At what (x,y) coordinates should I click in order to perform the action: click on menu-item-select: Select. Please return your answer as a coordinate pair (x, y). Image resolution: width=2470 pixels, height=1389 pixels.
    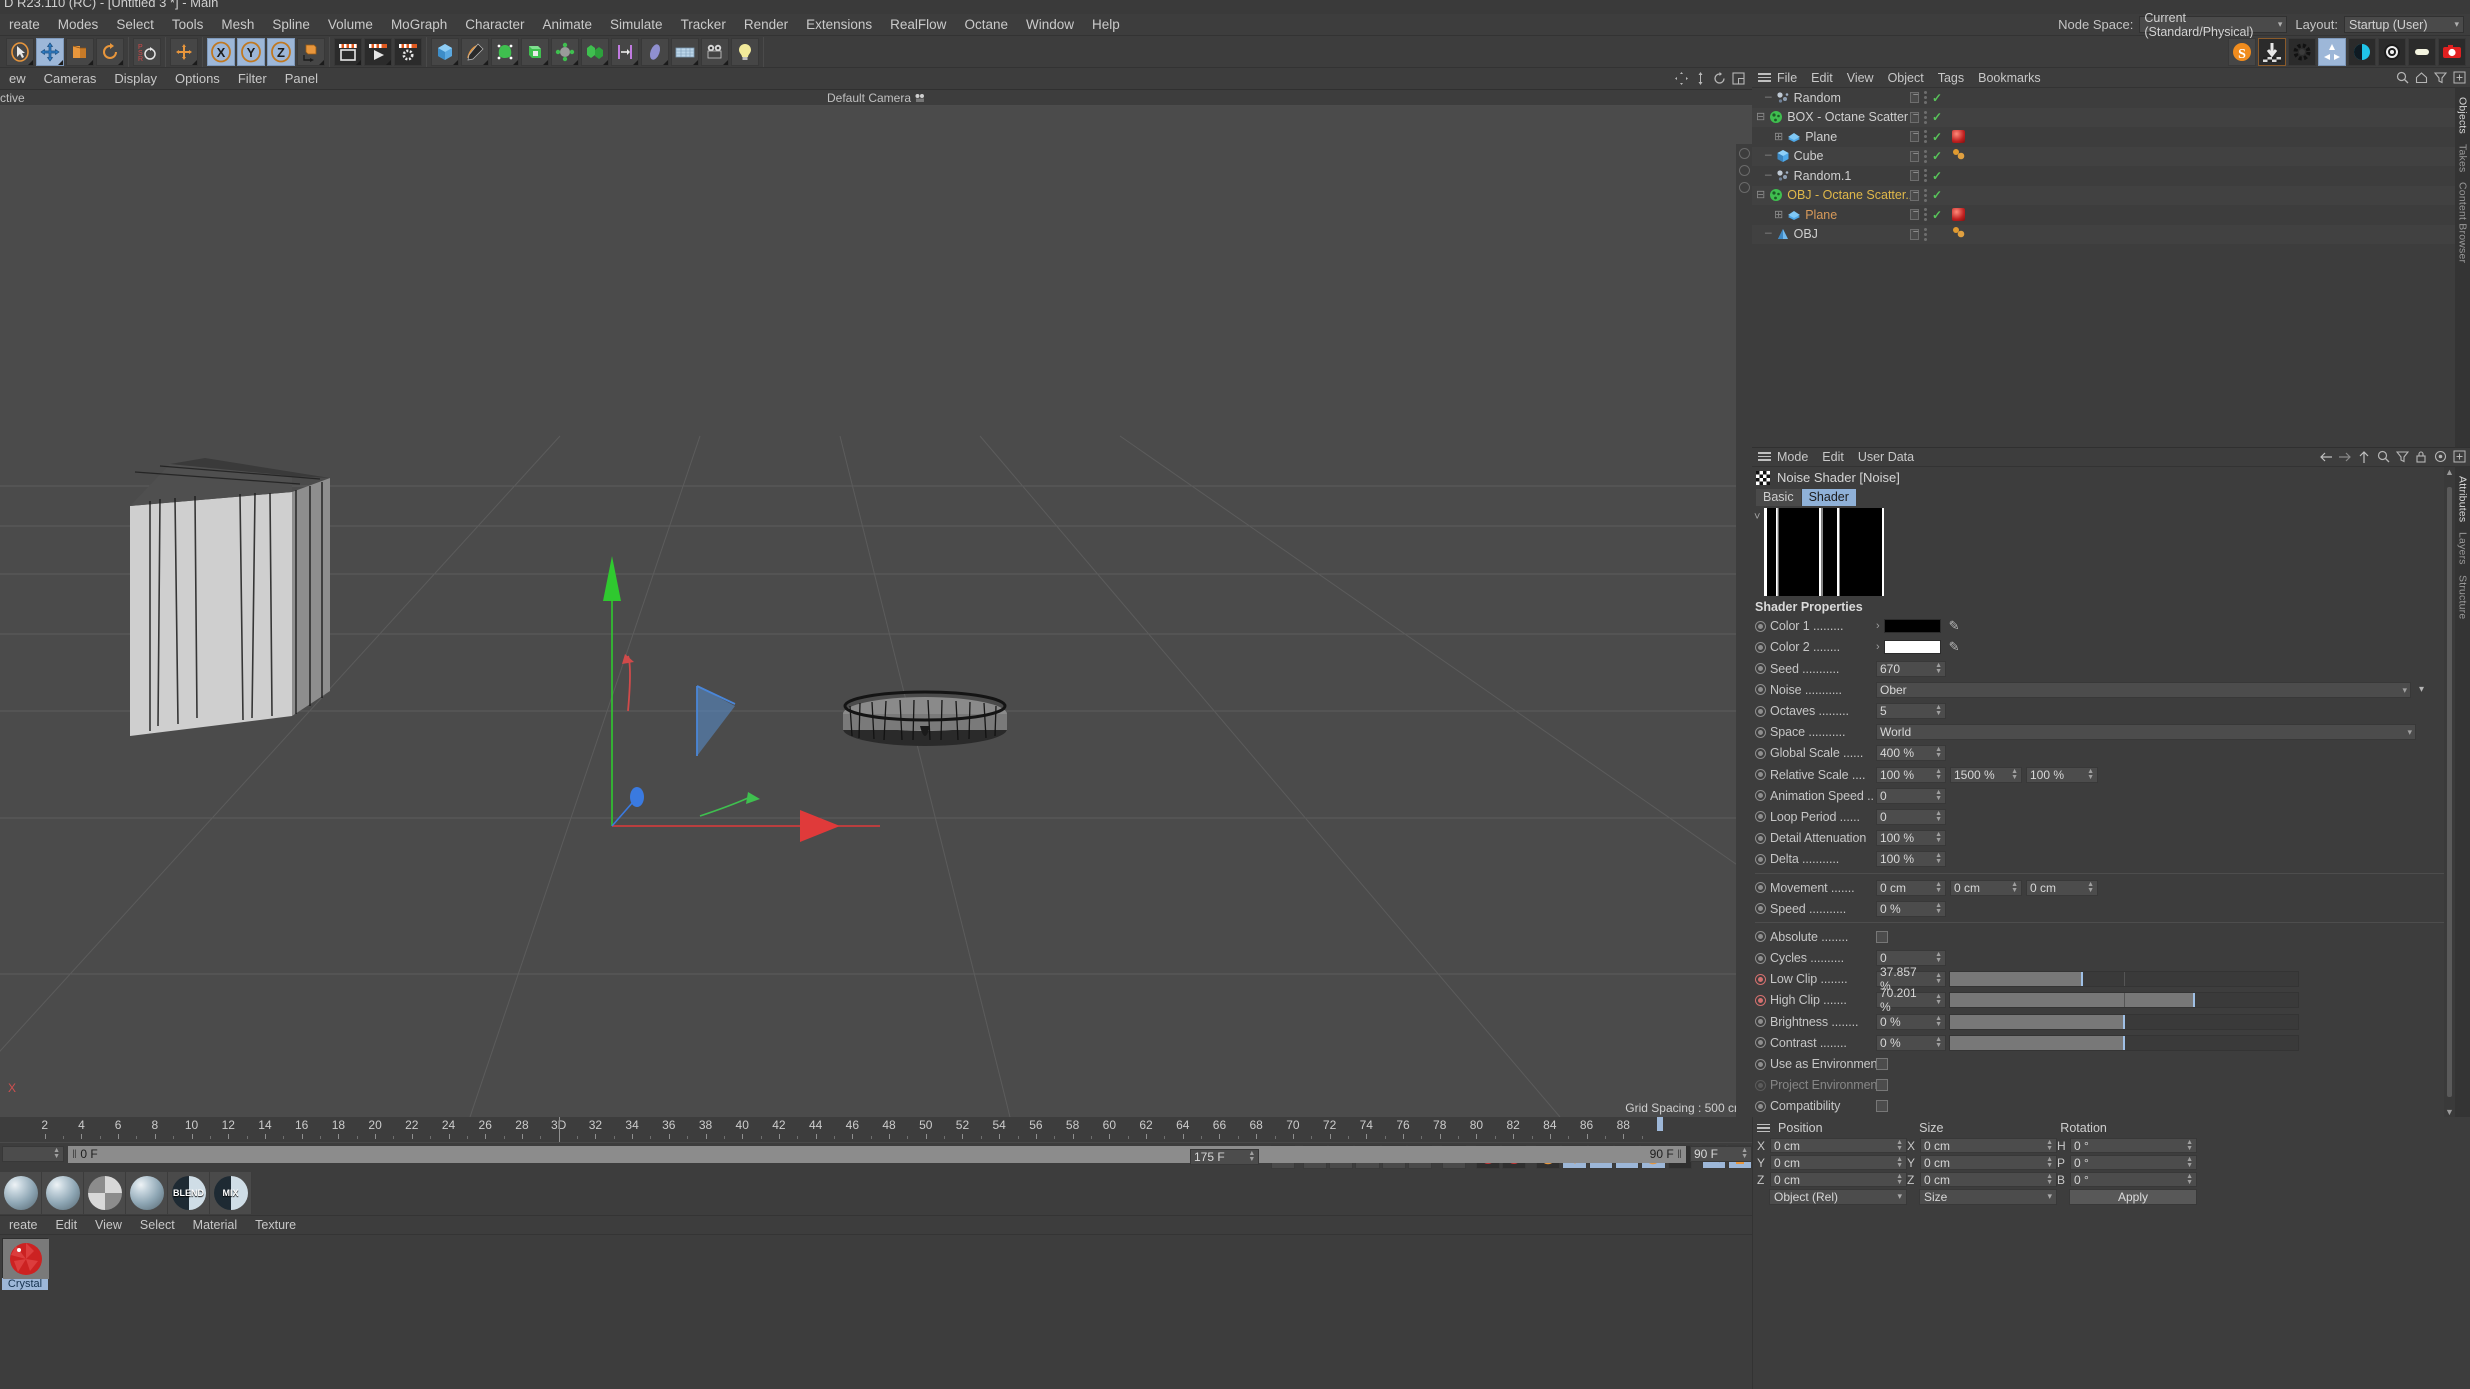
    Looking at the image, I should click on (135, 25).